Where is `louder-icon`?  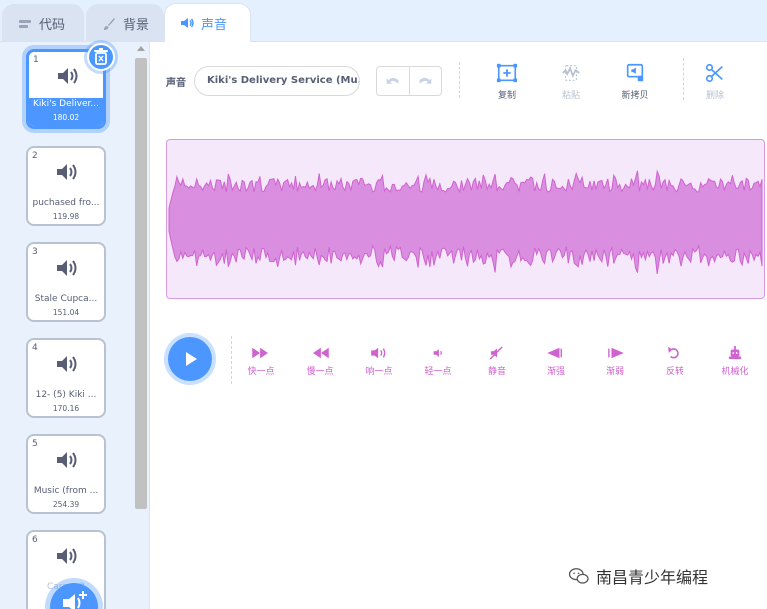 louder-icon is located at coordinates (378, 353).